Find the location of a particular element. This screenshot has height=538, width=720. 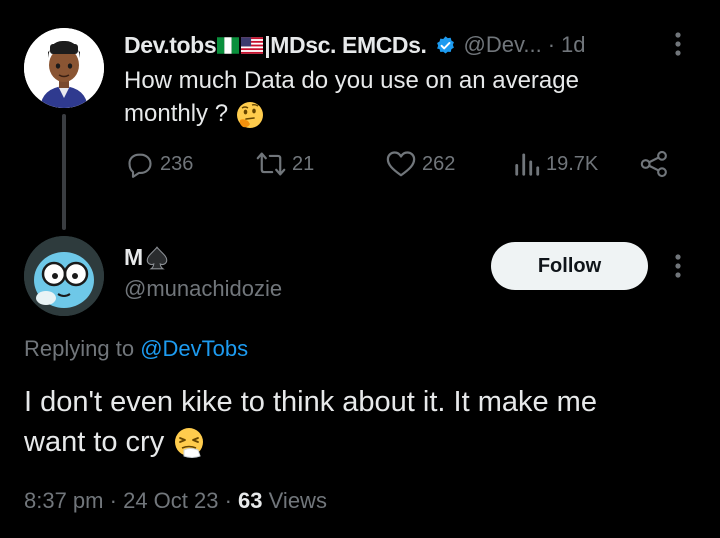

author-avatar is located at coordinates (64, 68).